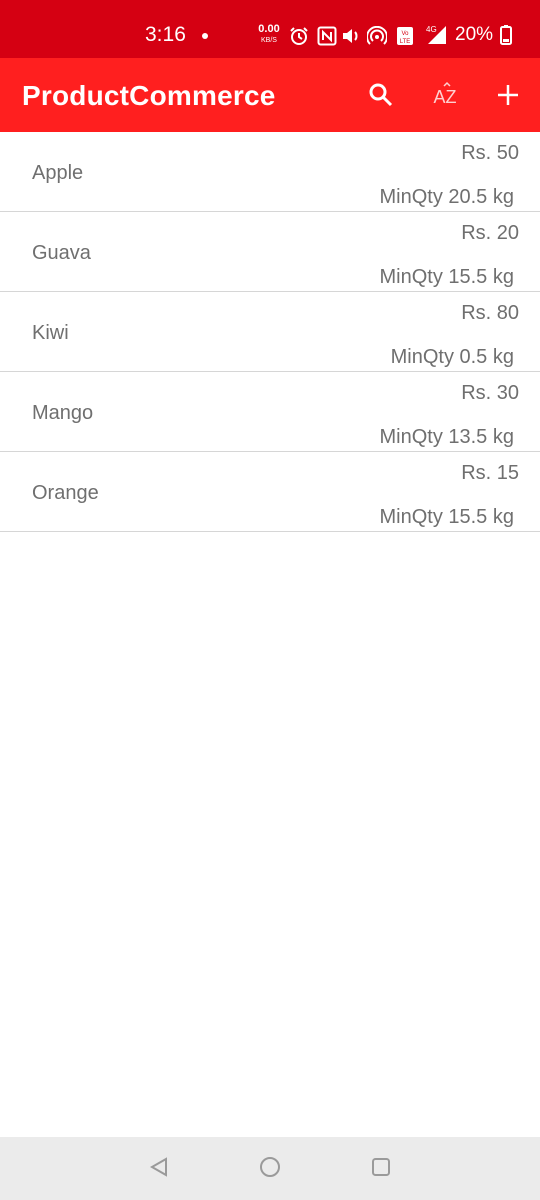 The width and height of the screenshot is (540, 1200). Describe the element at coordinates (269, 40) in the screenshot. I see `net-speed-unit: KB/S` at that location.